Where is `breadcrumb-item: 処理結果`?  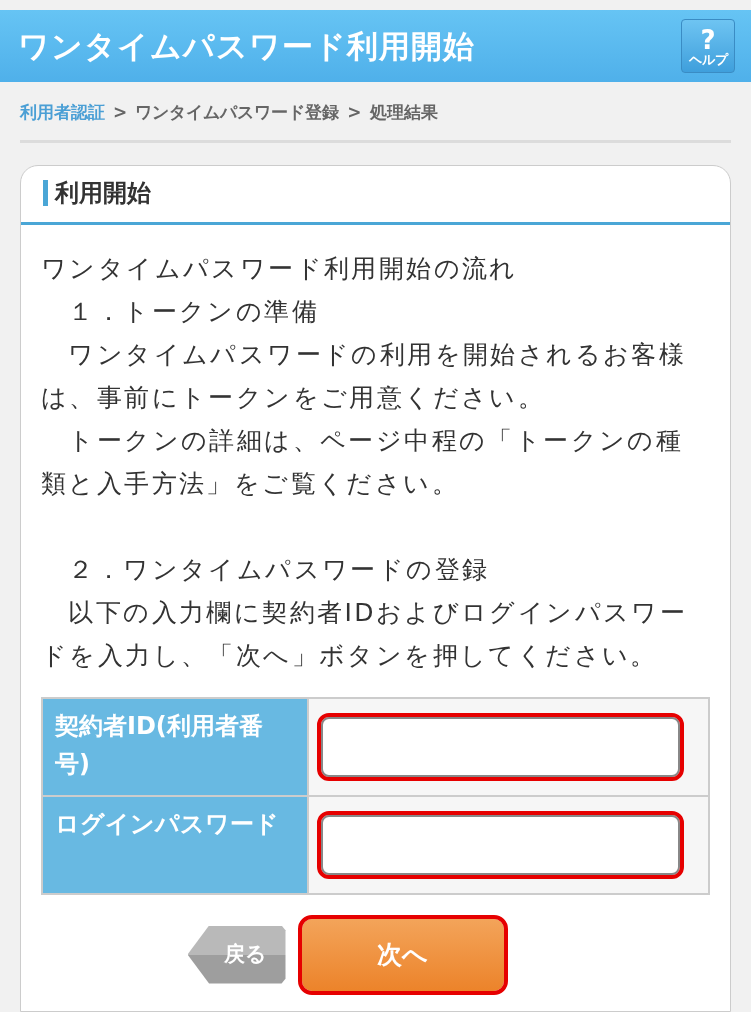
breadcrumb-item: 処理結果 is located at coordinates (403, 112).